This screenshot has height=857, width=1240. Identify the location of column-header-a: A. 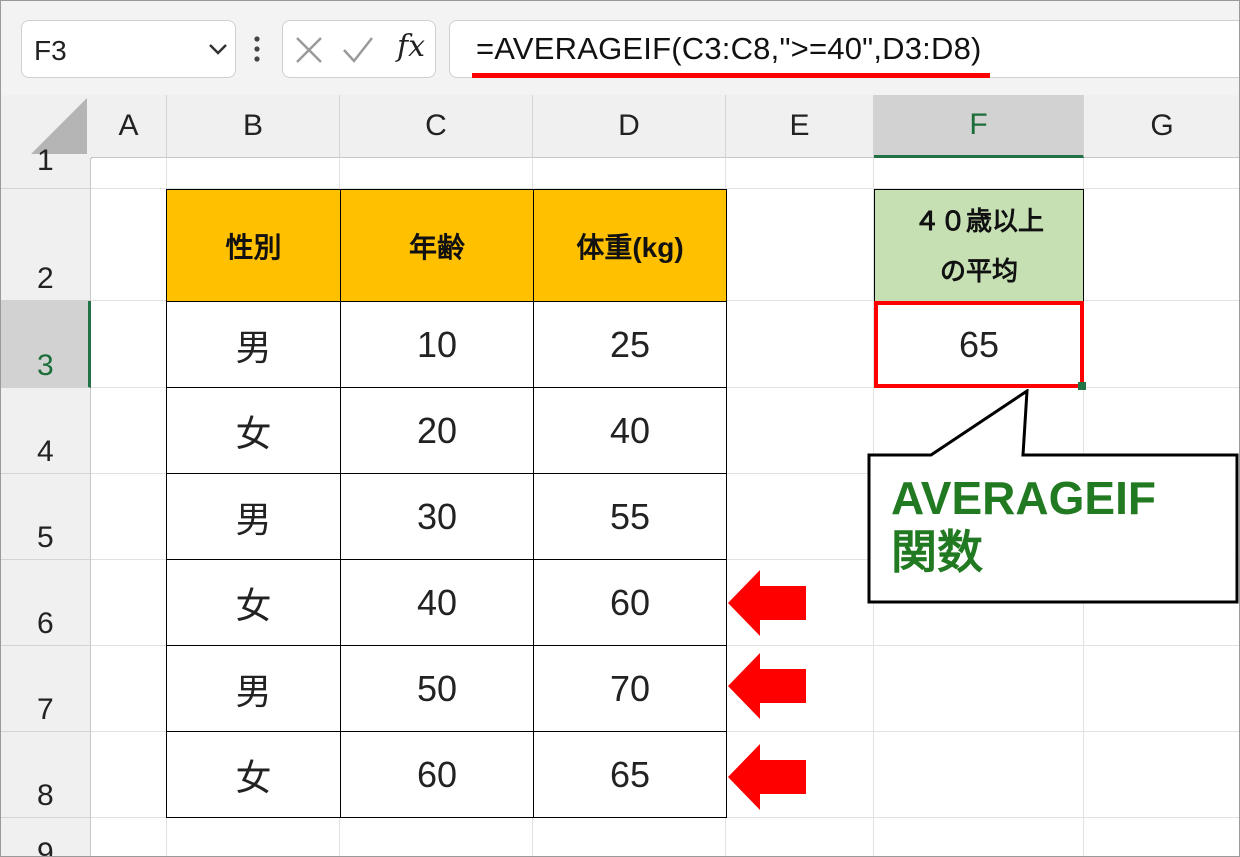
(129, 126).